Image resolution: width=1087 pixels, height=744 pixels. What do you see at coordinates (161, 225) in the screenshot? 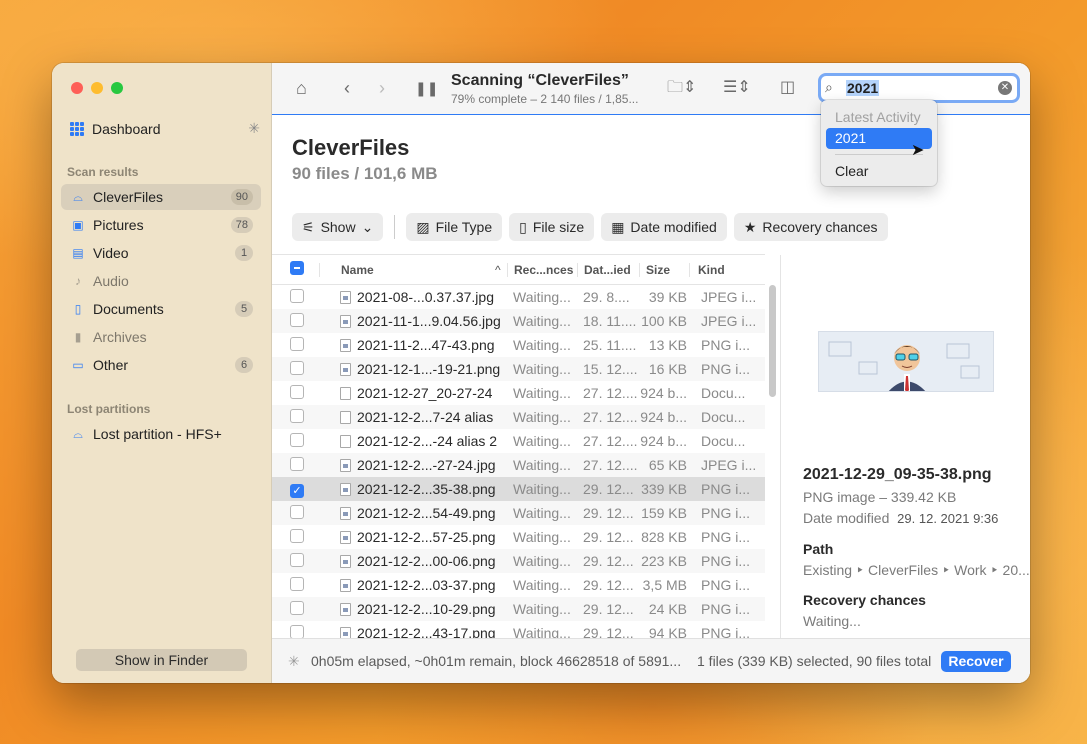
I see `sidebar-item-pictures: ▣ Pictures 78` at bounding box center [161, 225].